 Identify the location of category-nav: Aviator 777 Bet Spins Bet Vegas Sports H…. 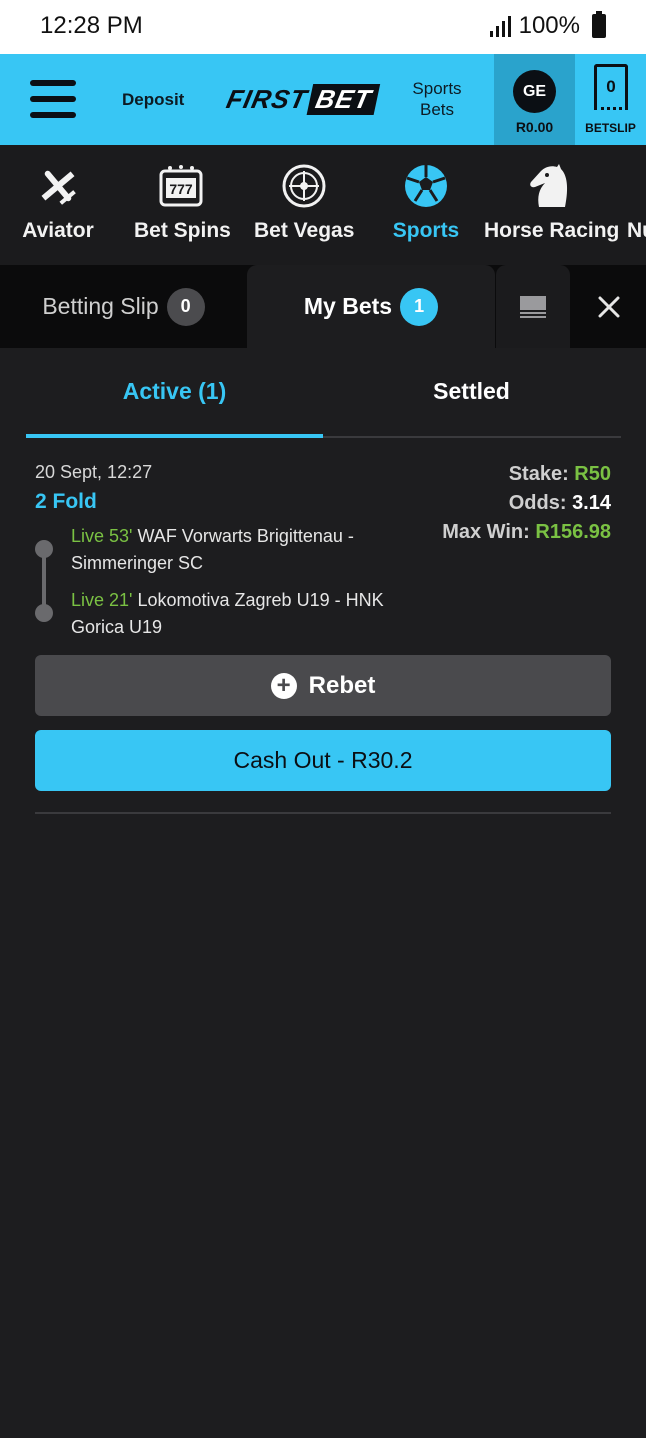
(323, 205).